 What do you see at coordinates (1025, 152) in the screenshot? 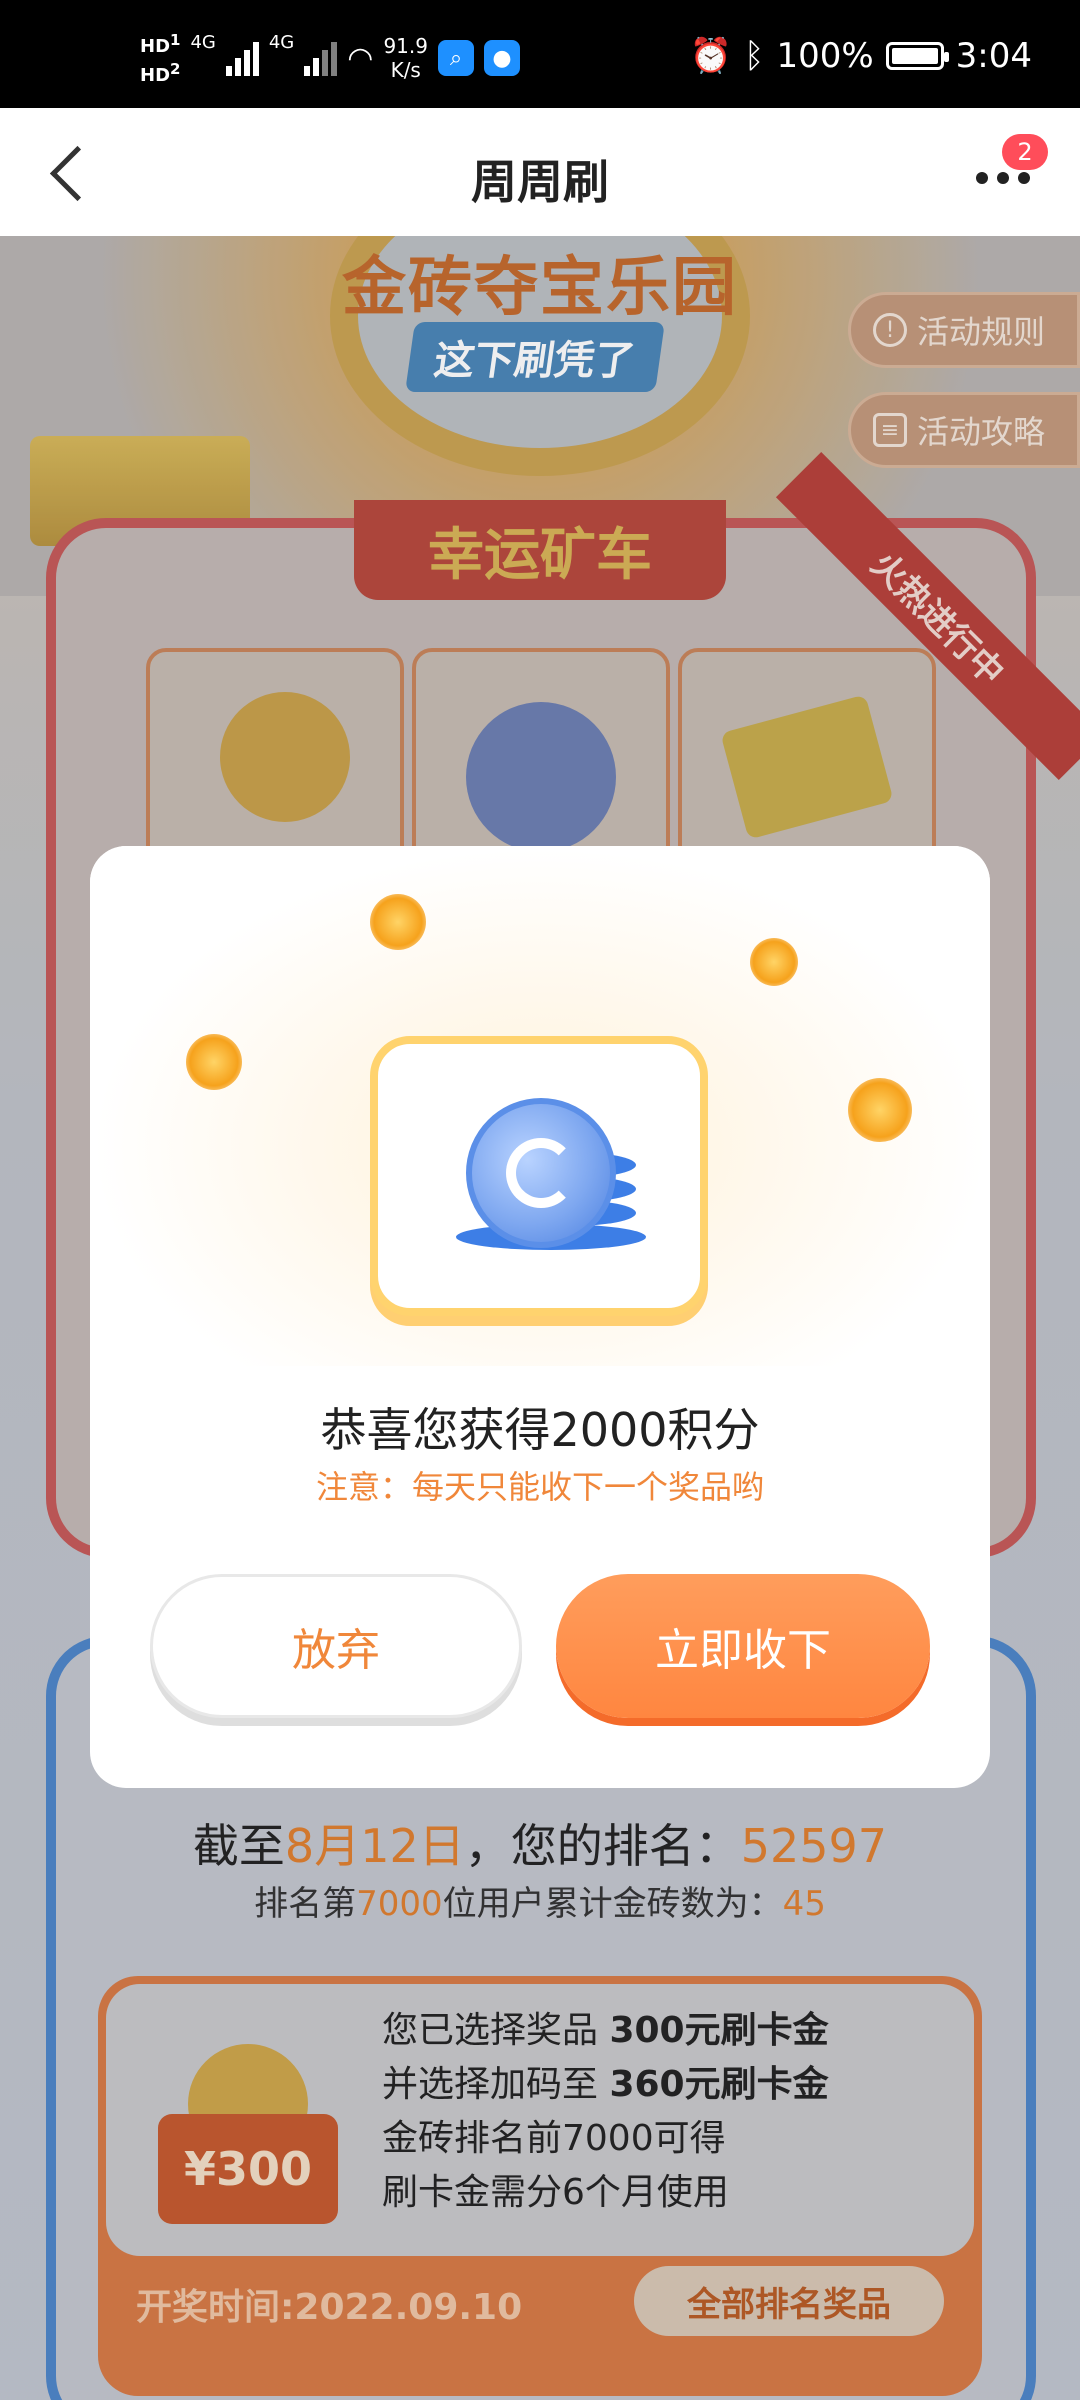
I see `notification-badge: 2` at bounding box center [1025, 152].